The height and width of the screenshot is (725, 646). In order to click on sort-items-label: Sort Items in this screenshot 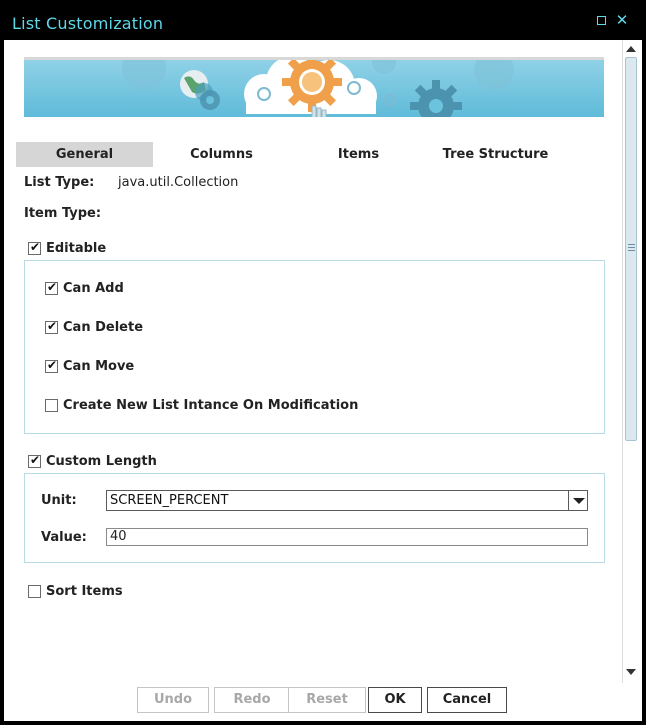, I will do `click(84, 591)`.